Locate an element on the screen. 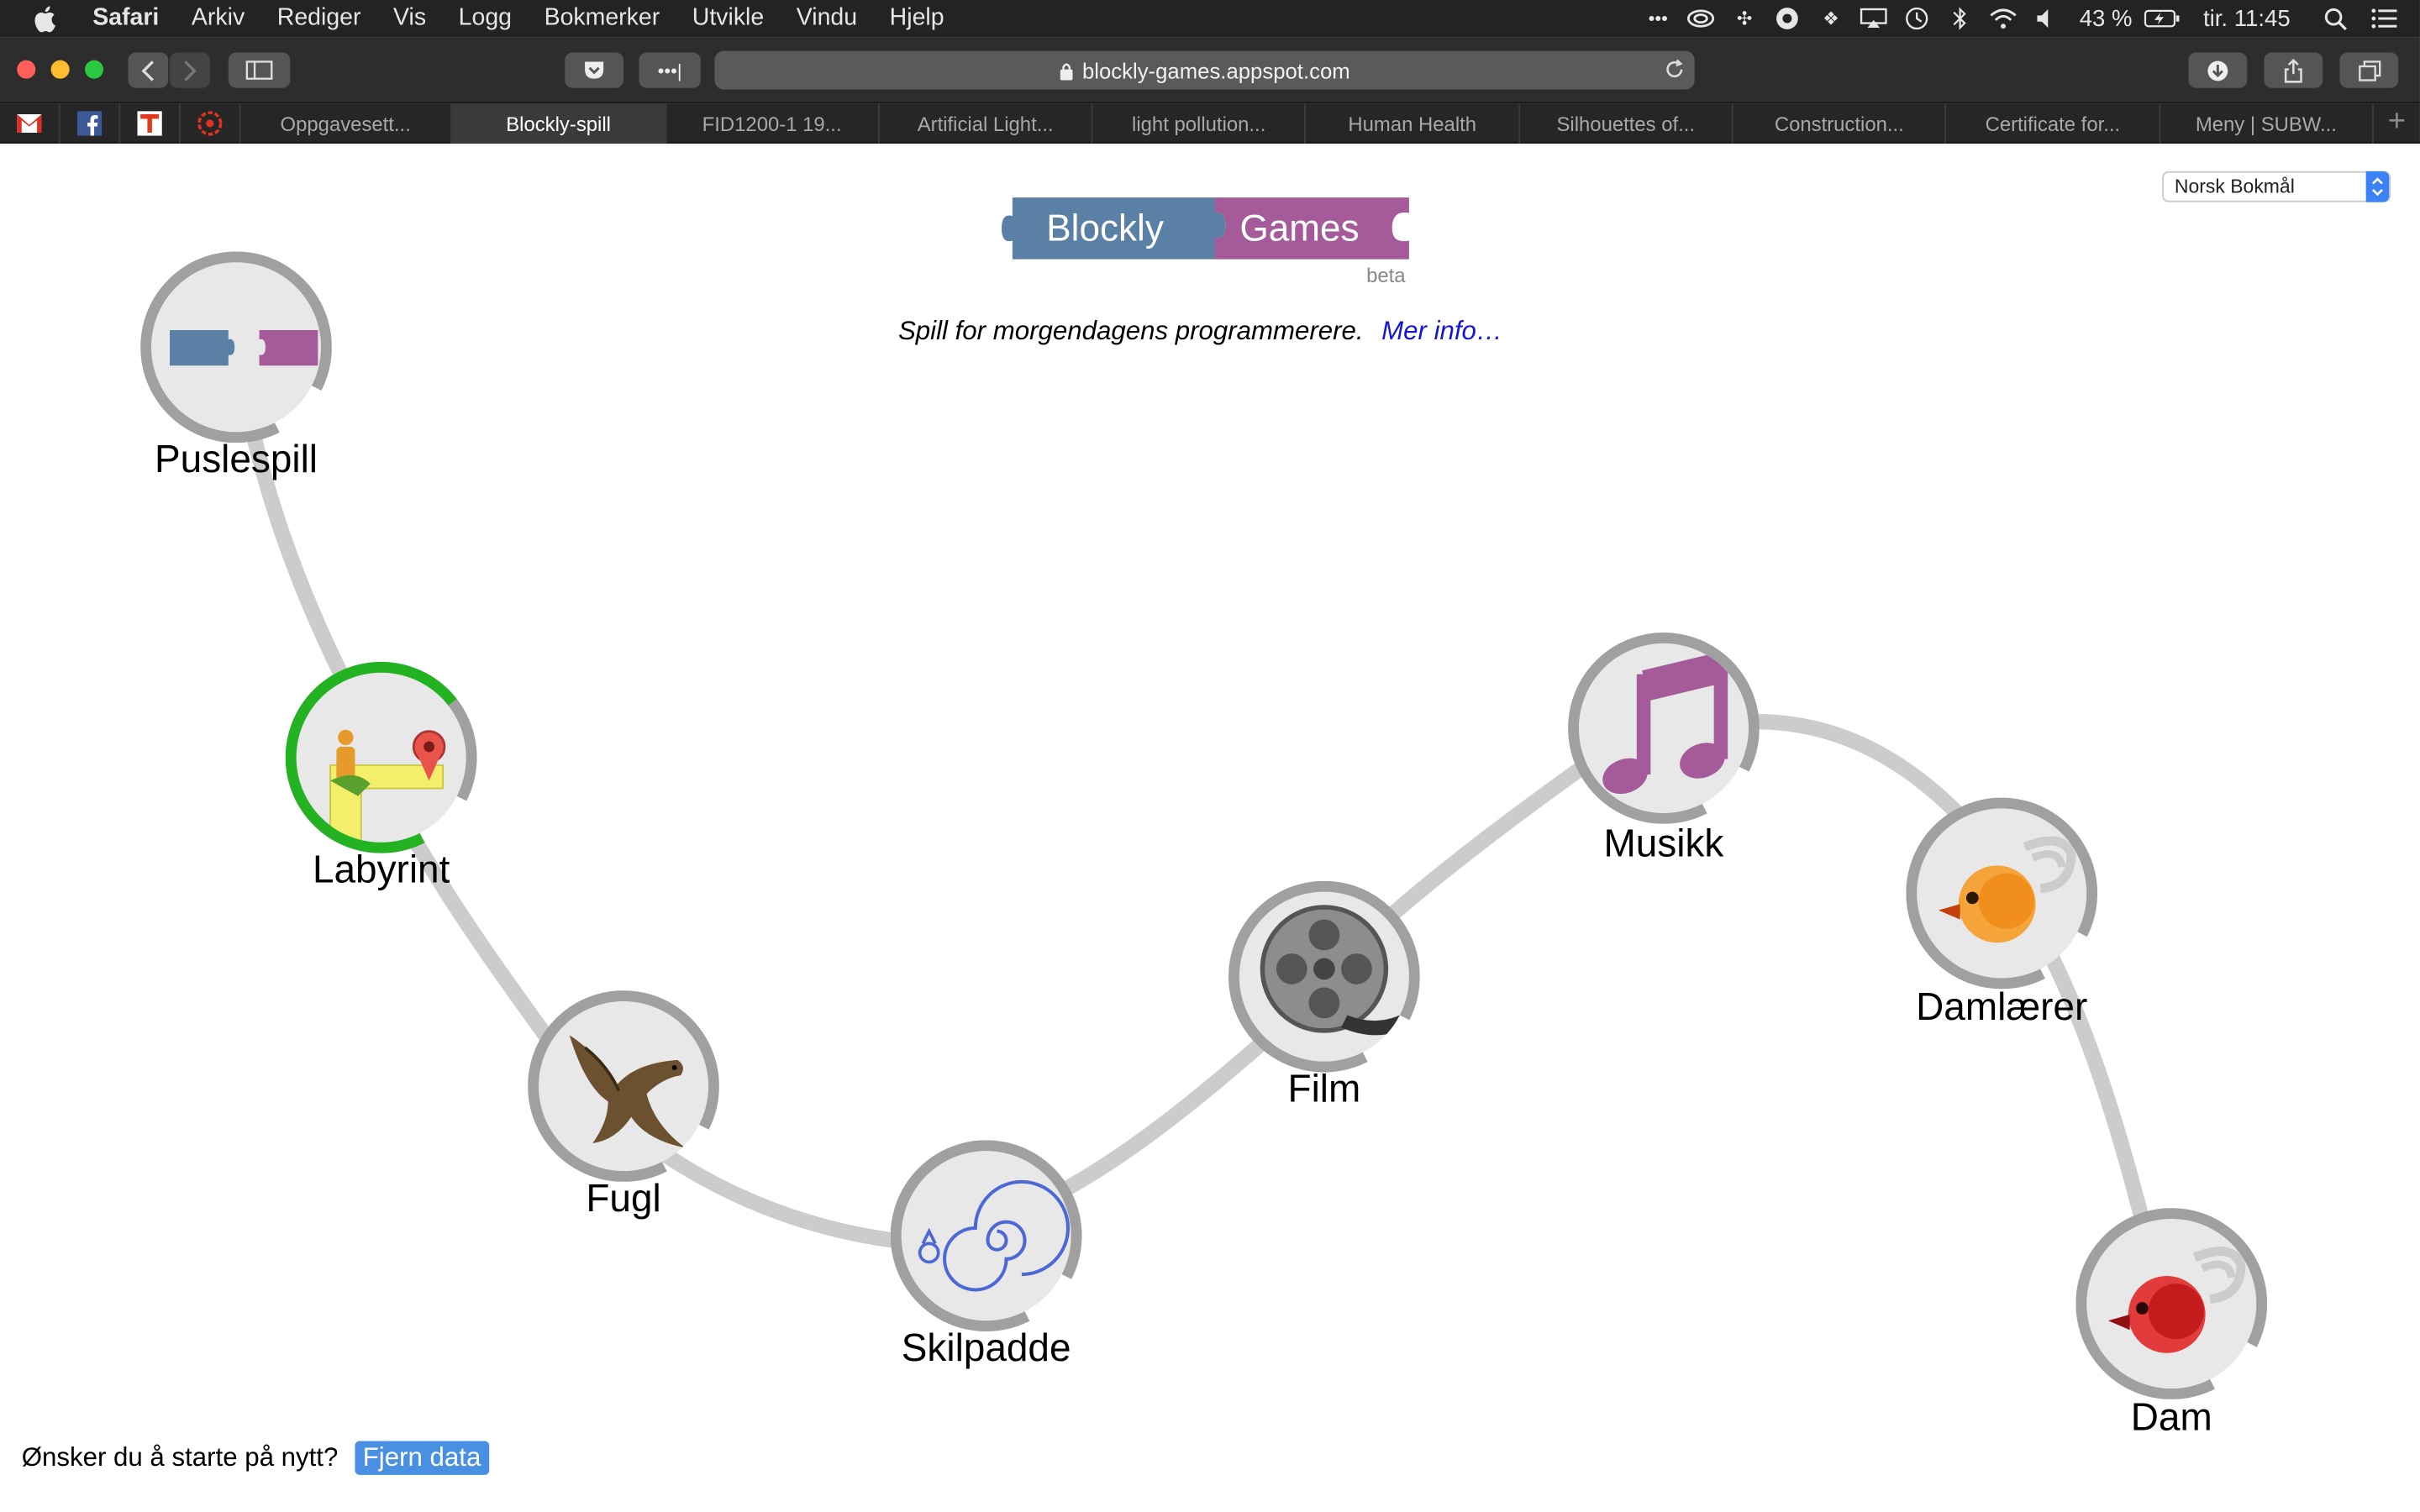 This screenshot has height=1512, width=2420. forward-button is located at coordinates (190, 70).